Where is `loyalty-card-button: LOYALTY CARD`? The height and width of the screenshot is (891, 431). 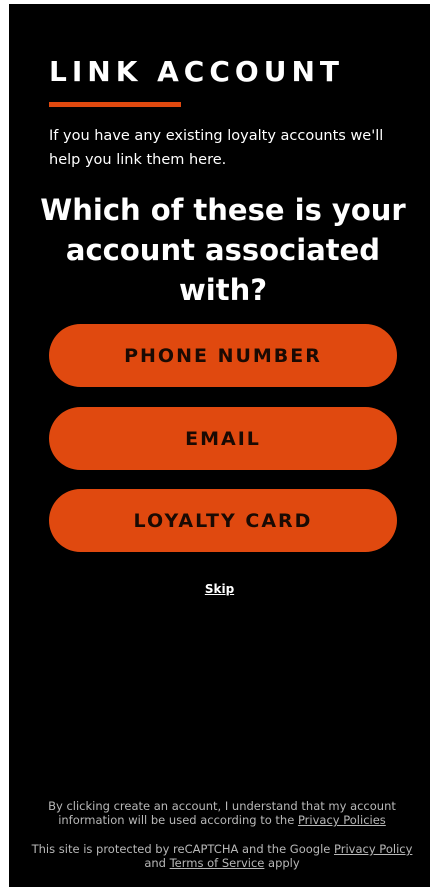
loyalty-card-button: LOYALTY CARD is located at coordinates (223, 520).